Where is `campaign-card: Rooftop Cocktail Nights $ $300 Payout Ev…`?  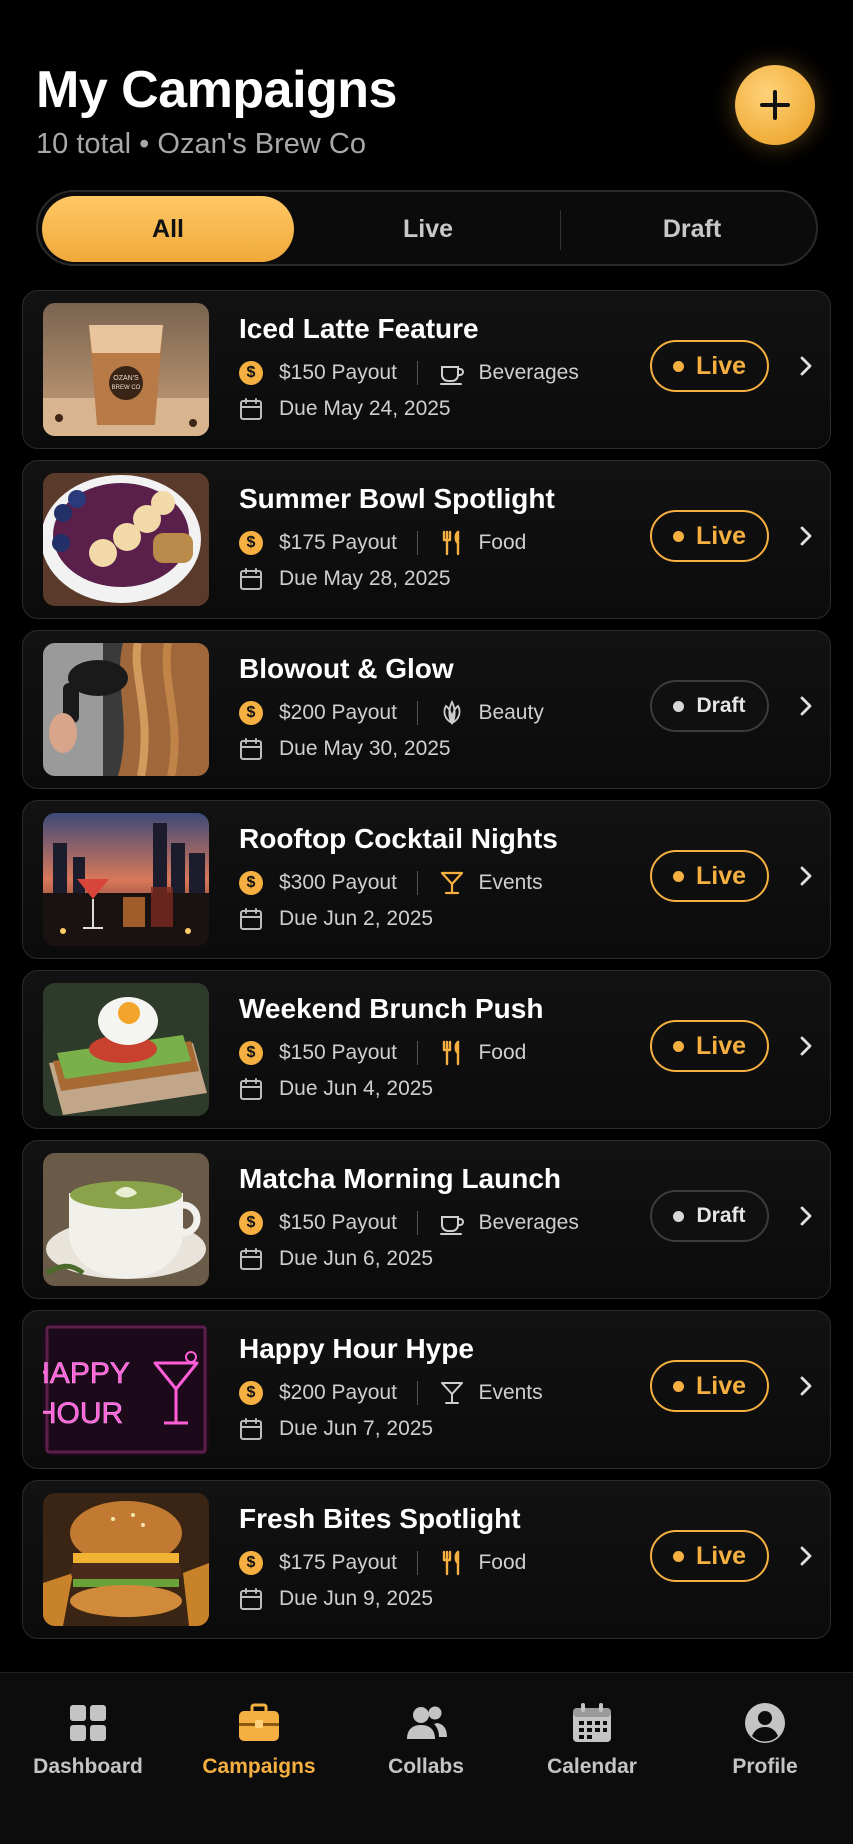
campaign-card: Rooftop Cocktail Nights $ $300 Payout Ev… is located at coordinates (426, 879).